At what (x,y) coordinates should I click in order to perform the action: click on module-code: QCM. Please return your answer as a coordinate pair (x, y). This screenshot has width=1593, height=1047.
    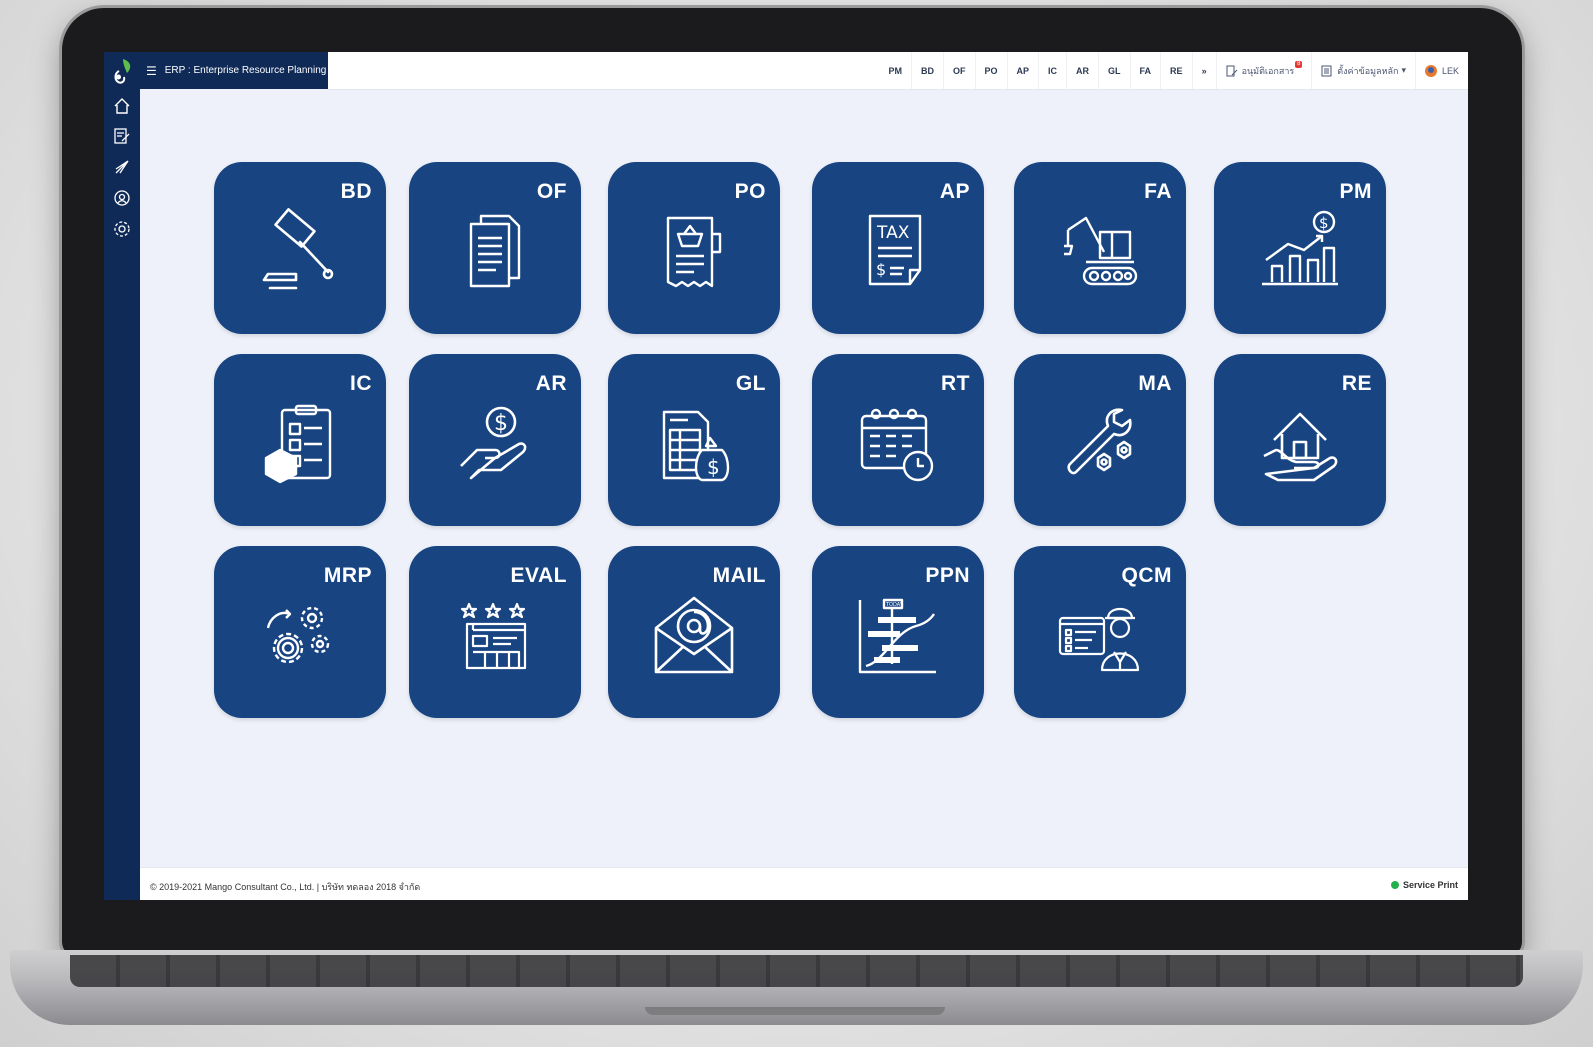
    Looking at the image, I should click on (1146, 575).